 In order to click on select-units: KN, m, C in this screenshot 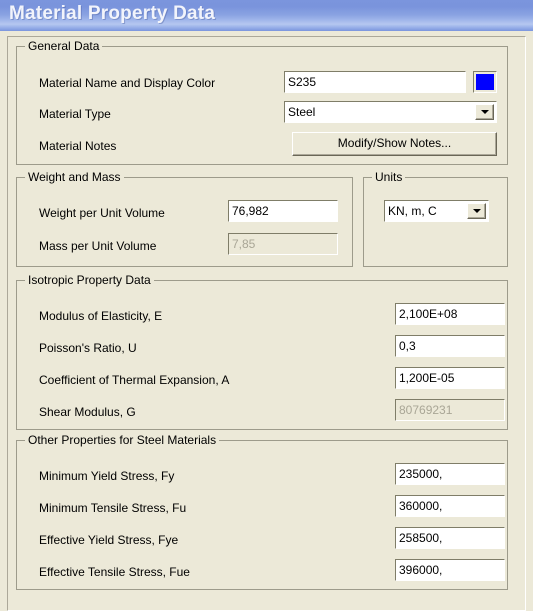, I will do `click(436, 211)`.